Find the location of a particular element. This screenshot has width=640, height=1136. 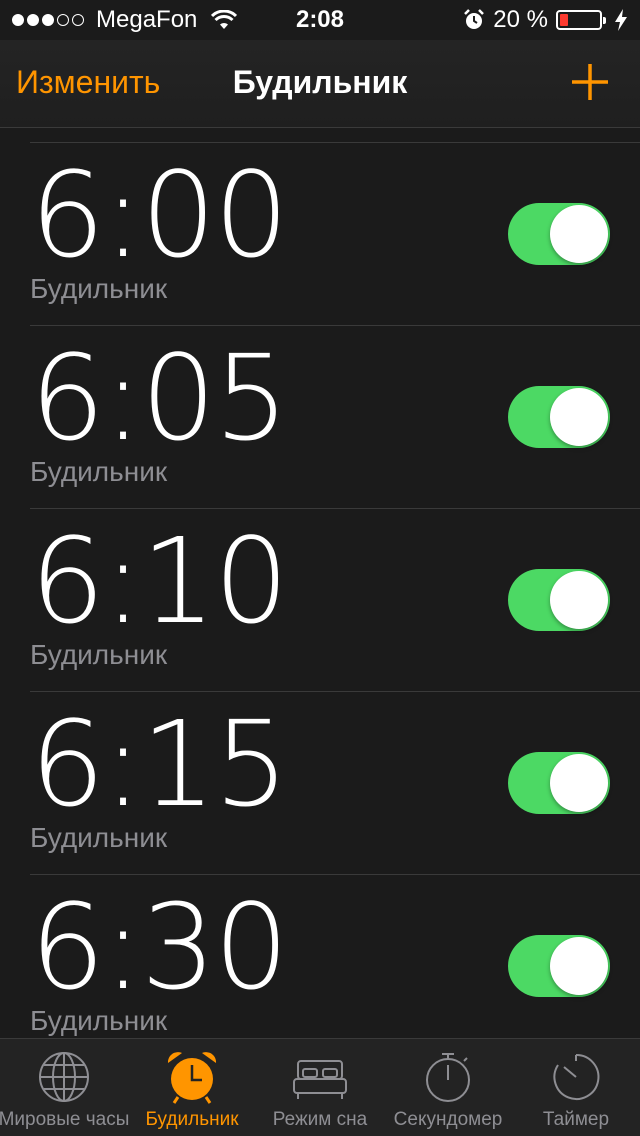

alarm-time: 6:30 is located at coordinates (159, 947).